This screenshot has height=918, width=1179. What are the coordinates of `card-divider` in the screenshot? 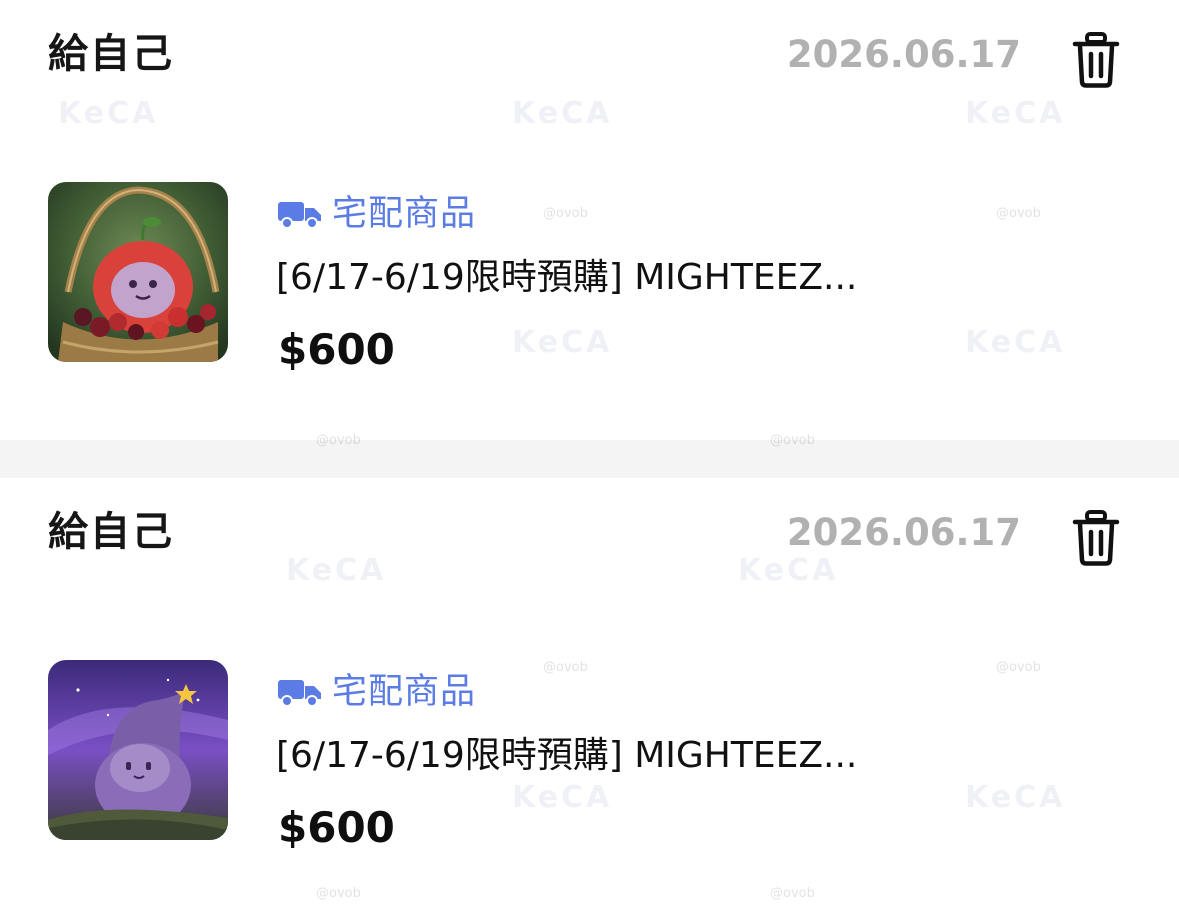 It's located at (589, 459).